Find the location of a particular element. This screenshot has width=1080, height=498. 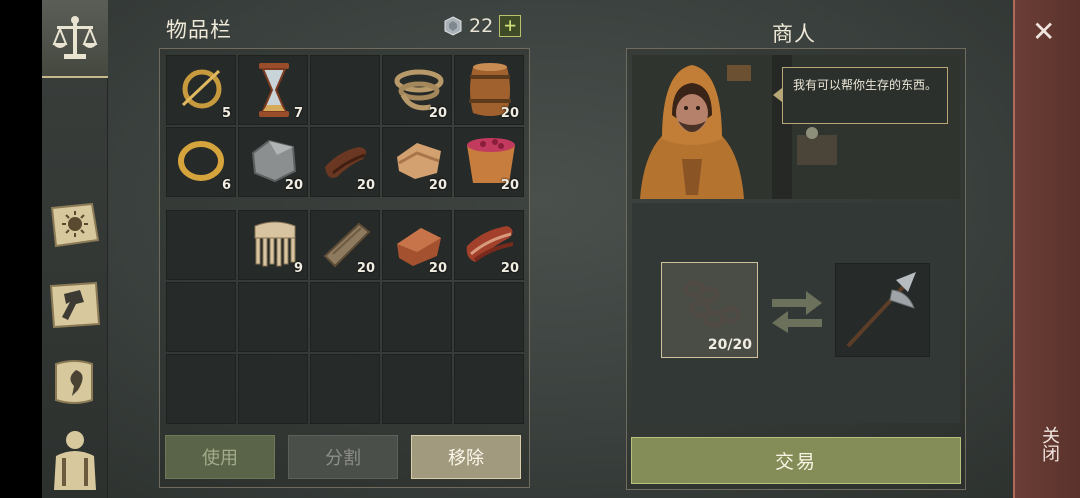

crafting-hammer-icon is located at coordinates (75, 305).